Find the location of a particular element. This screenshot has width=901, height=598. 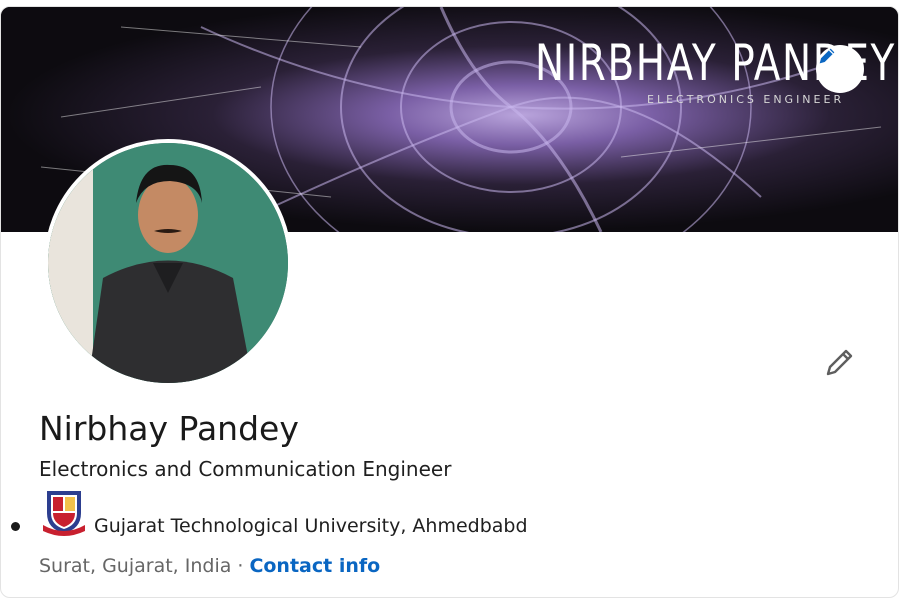

banner-subtitle: ELECTRONICS ENGINEER is located at coordinates (746, 99).